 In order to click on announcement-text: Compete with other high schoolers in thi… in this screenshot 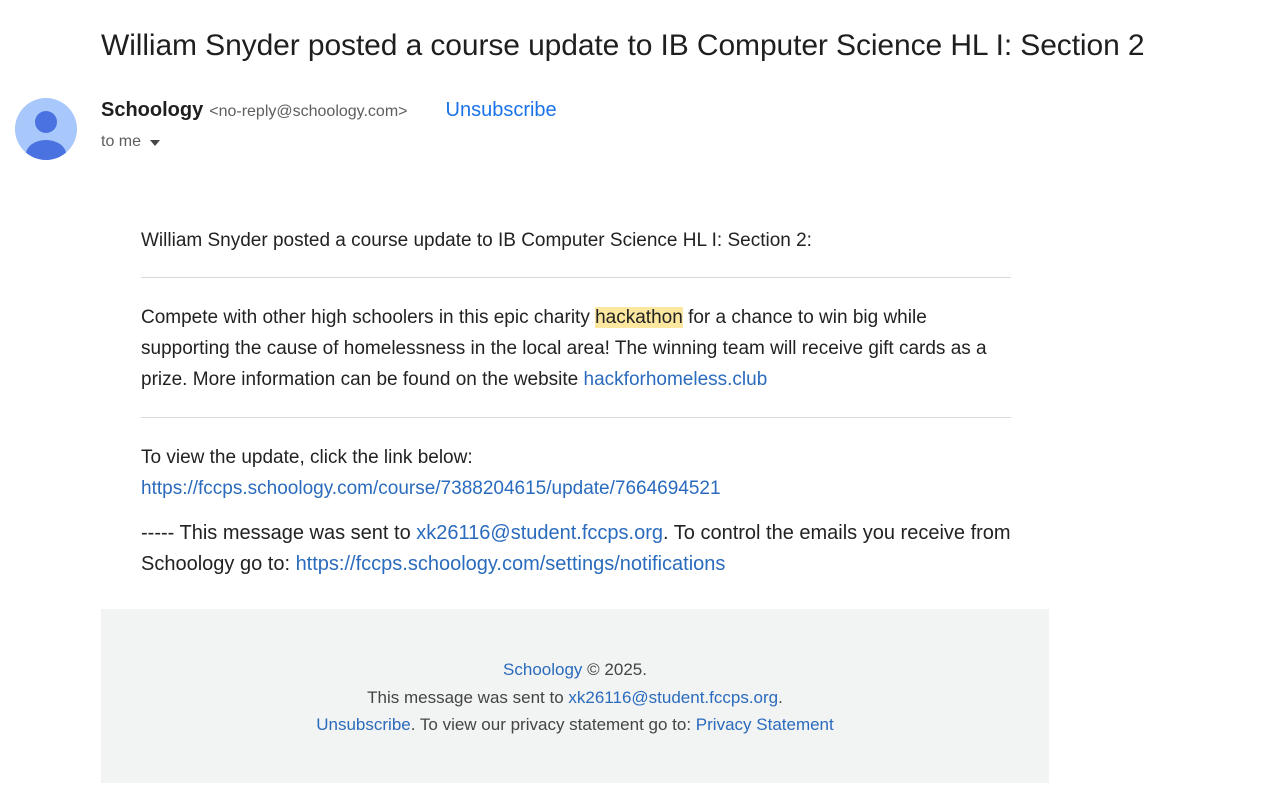, I will do `click(576, 347)`.